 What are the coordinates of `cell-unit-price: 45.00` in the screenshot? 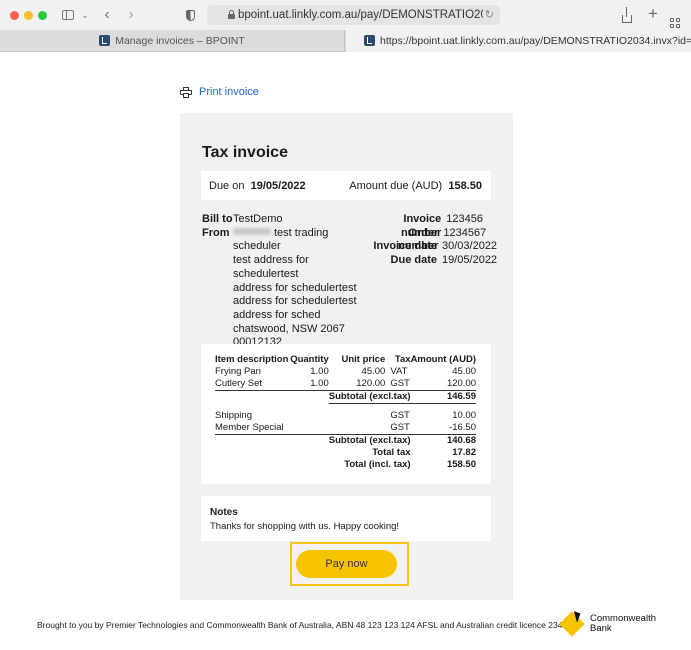 It's located at (373, 371).